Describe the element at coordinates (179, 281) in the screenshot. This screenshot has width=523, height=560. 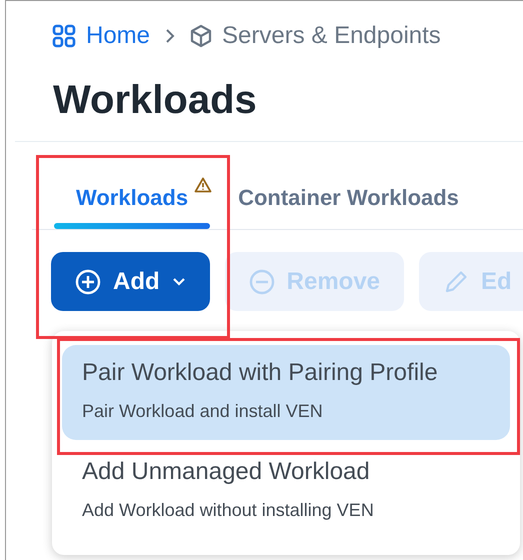
I see `caret-icon` at that location.